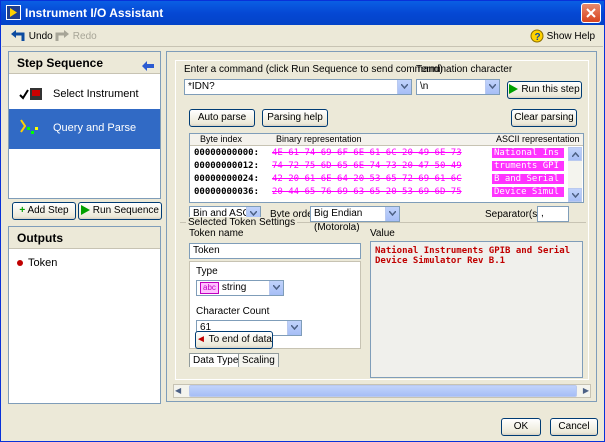  What do you see at coordinates (40, 238) in the screenshot?
I see `outputs-title: Outputs` at bounding box center [40, 238].